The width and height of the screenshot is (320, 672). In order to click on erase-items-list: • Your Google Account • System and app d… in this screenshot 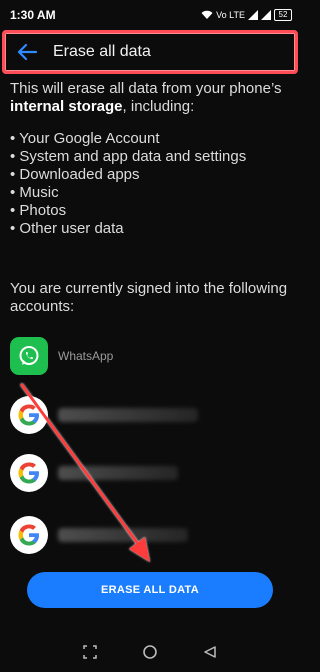, I will do `click(152, 184)`.